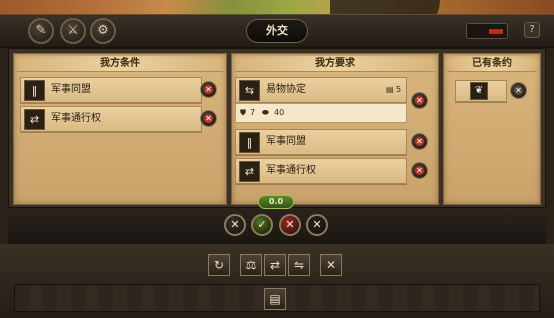  I want to click on flag-stripe, so click(496, 31).